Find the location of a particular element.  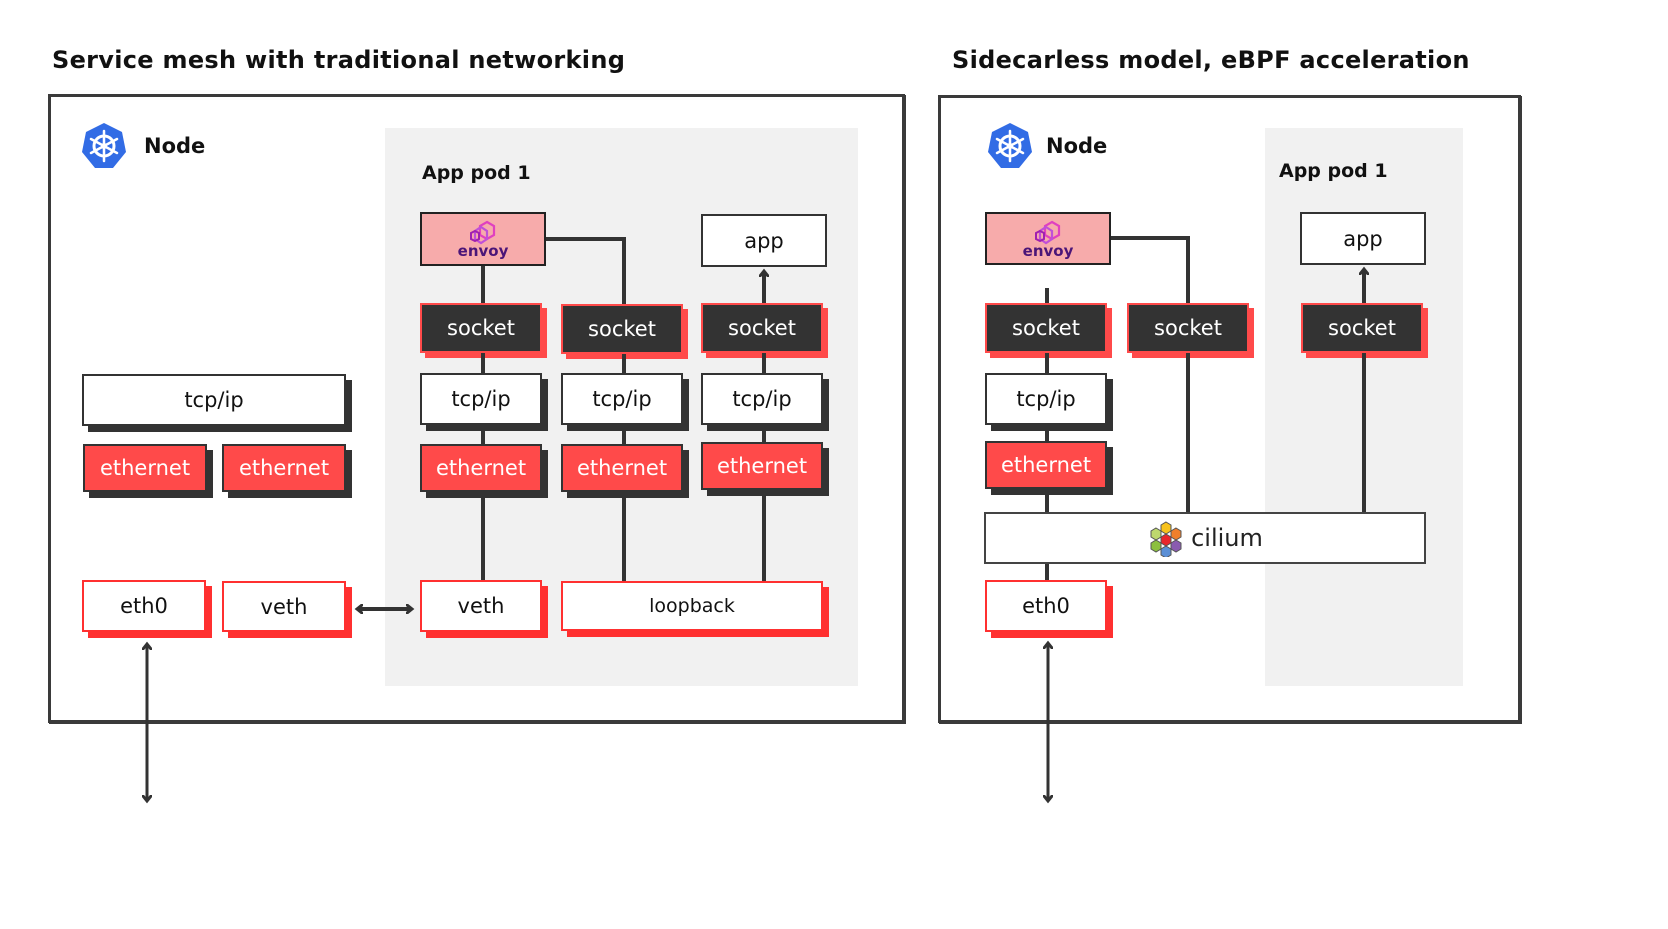

cilium-label: cilium is located at coordinates (1227, 538).